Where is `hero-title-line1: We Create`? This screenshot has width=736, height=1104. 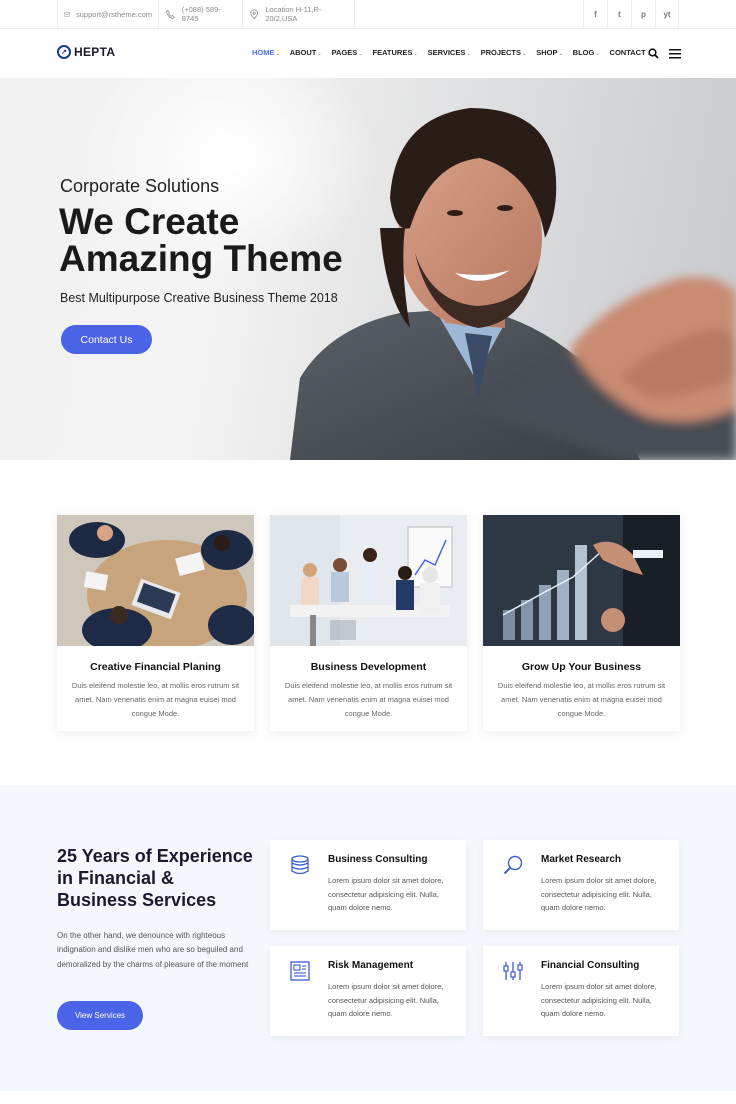
hero-title-line1: We Create is located at coordinates (149, 221).